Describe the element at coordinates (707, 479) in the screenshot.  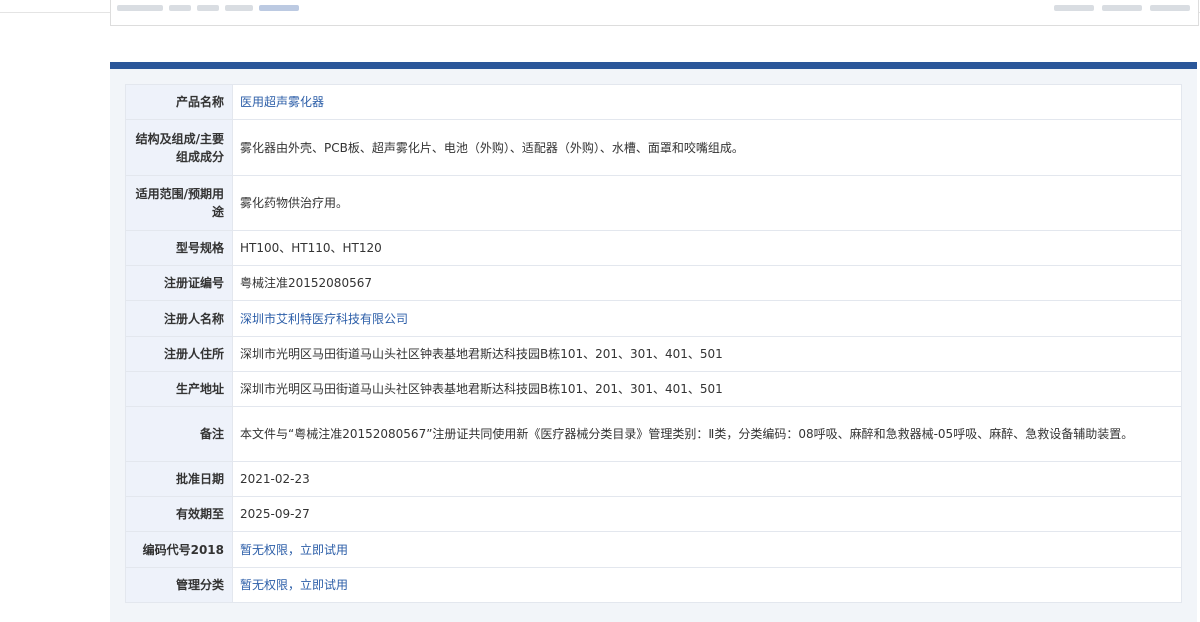
I see `field-value: 2021-02-23` at that location.